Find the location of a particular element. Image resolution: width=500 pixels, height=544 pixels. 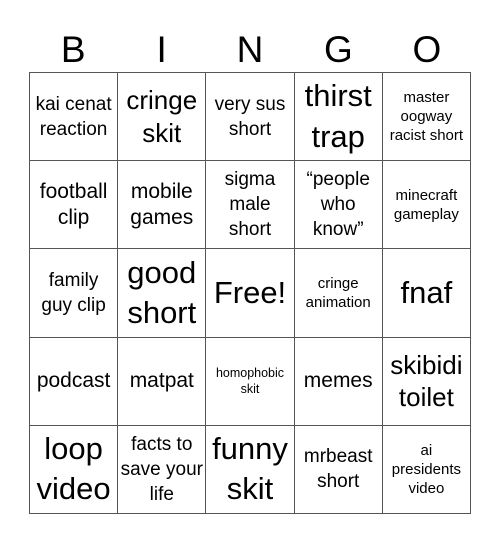

bingo-cell: kai cenat reaction is located at coordinates (74, 117).